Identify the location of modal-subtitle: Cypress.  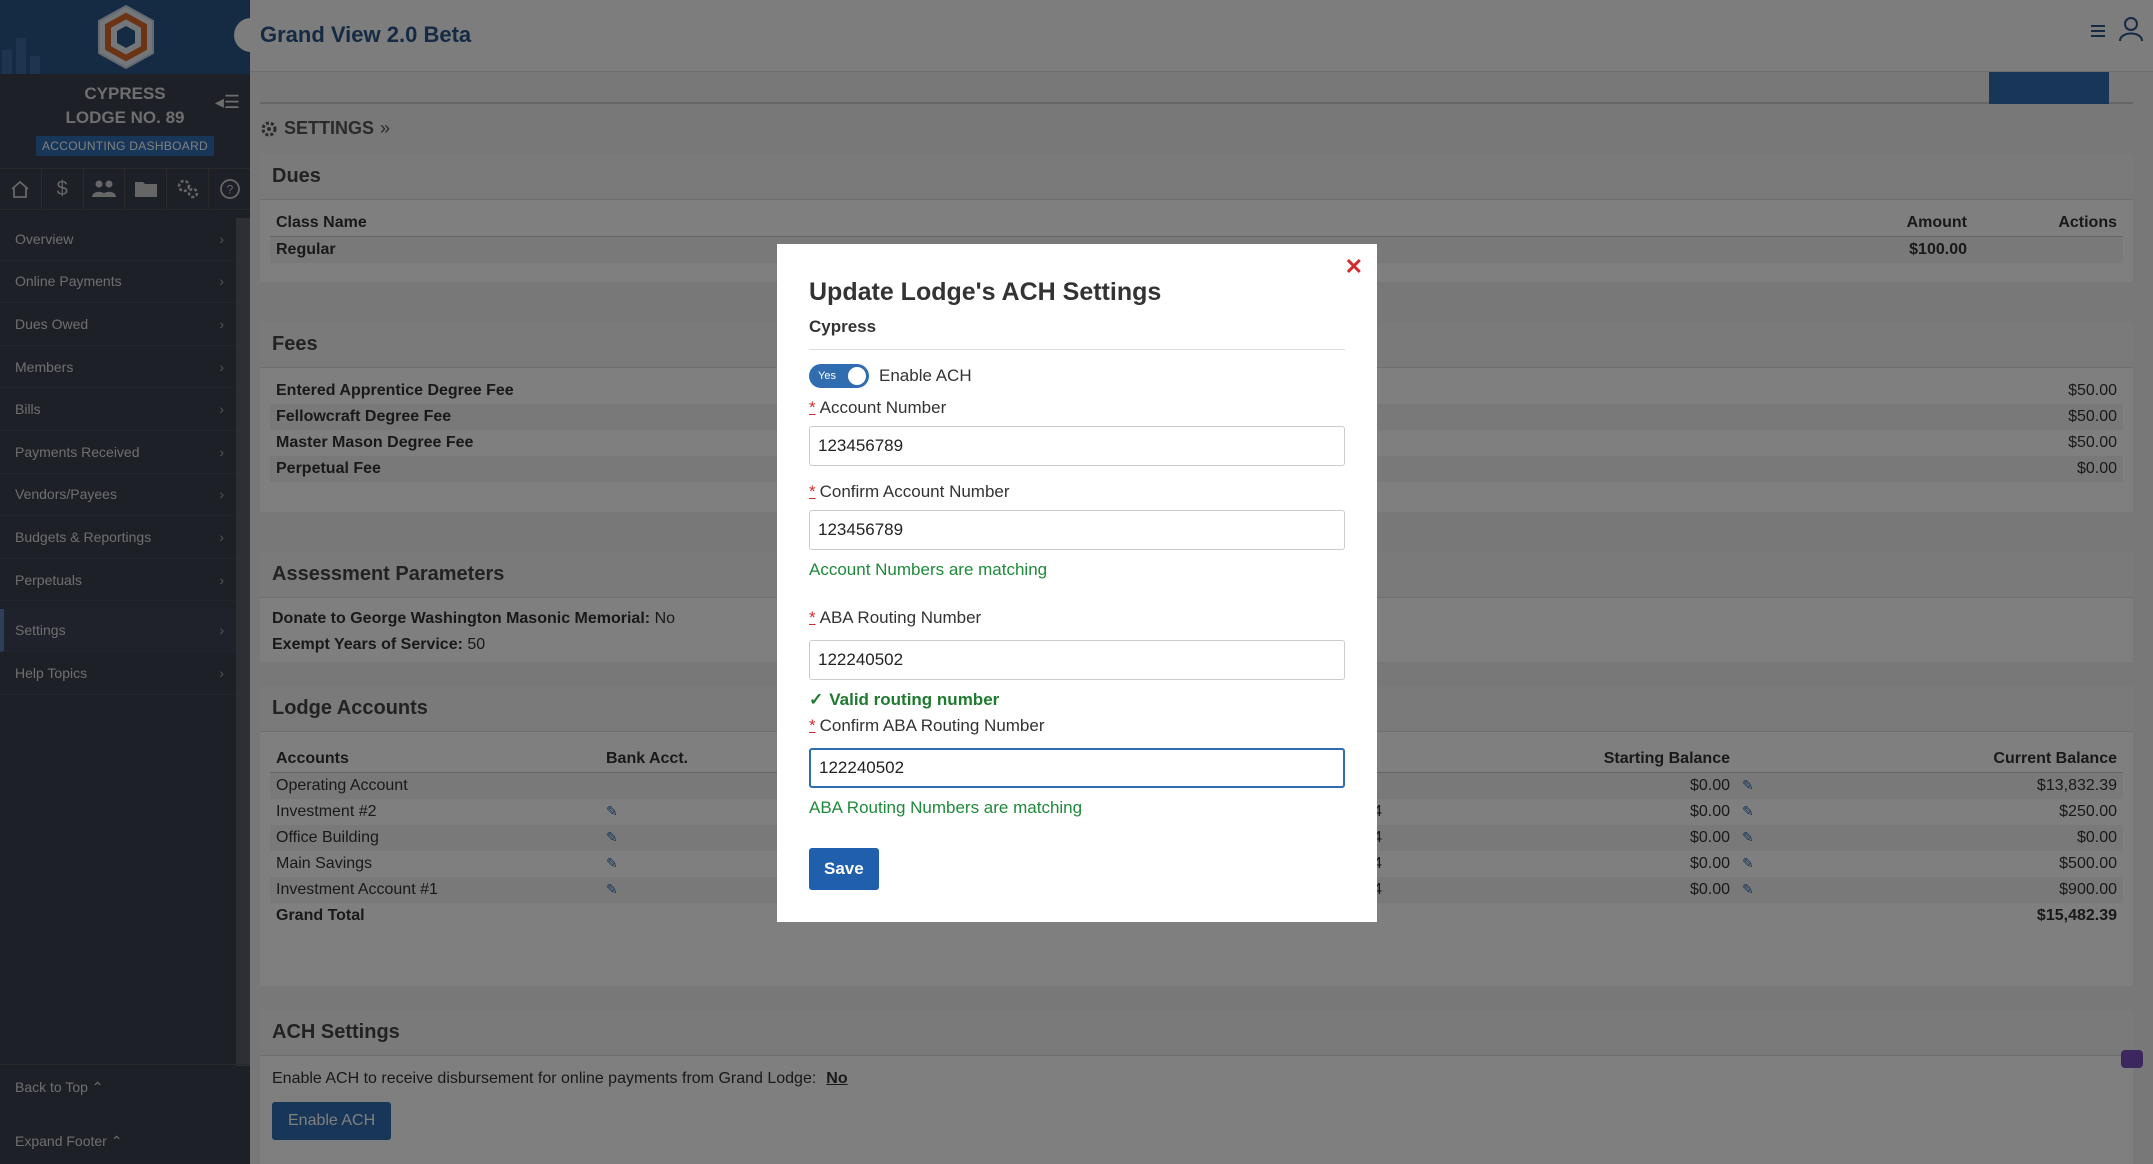
(1077, 333).